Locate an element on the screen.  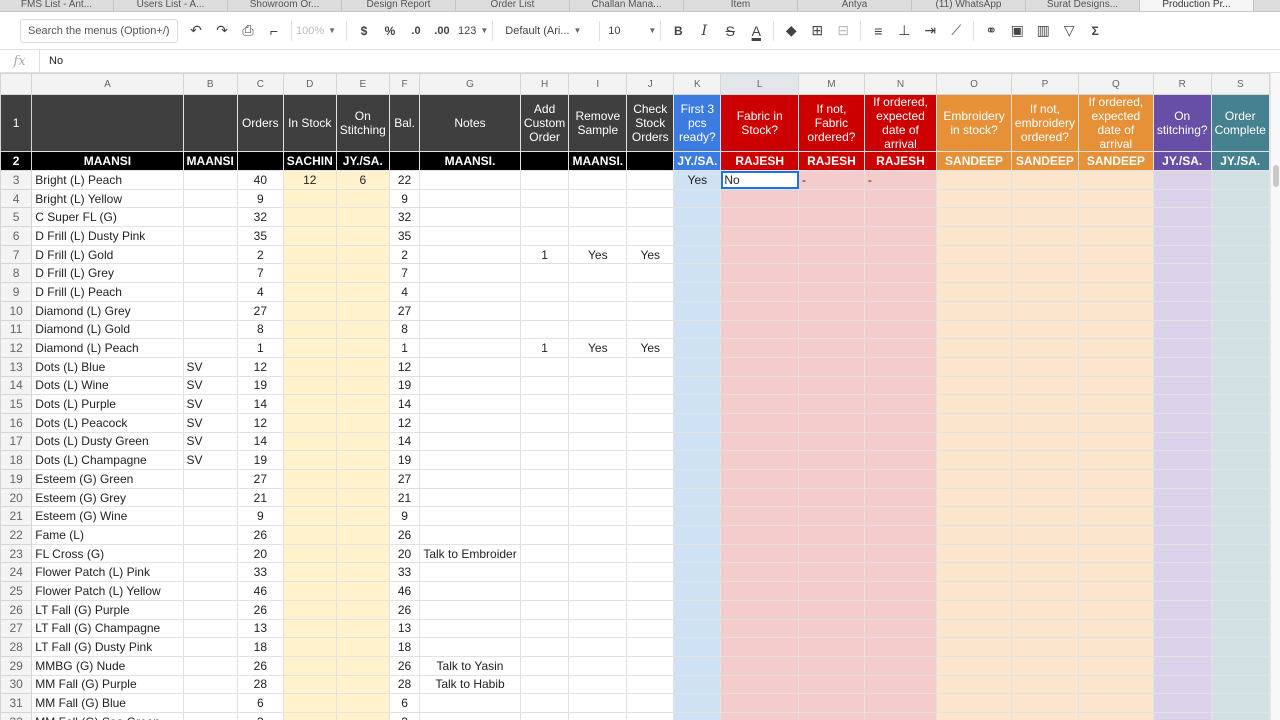
row-header: 25 is located at coordinates (16, 591).